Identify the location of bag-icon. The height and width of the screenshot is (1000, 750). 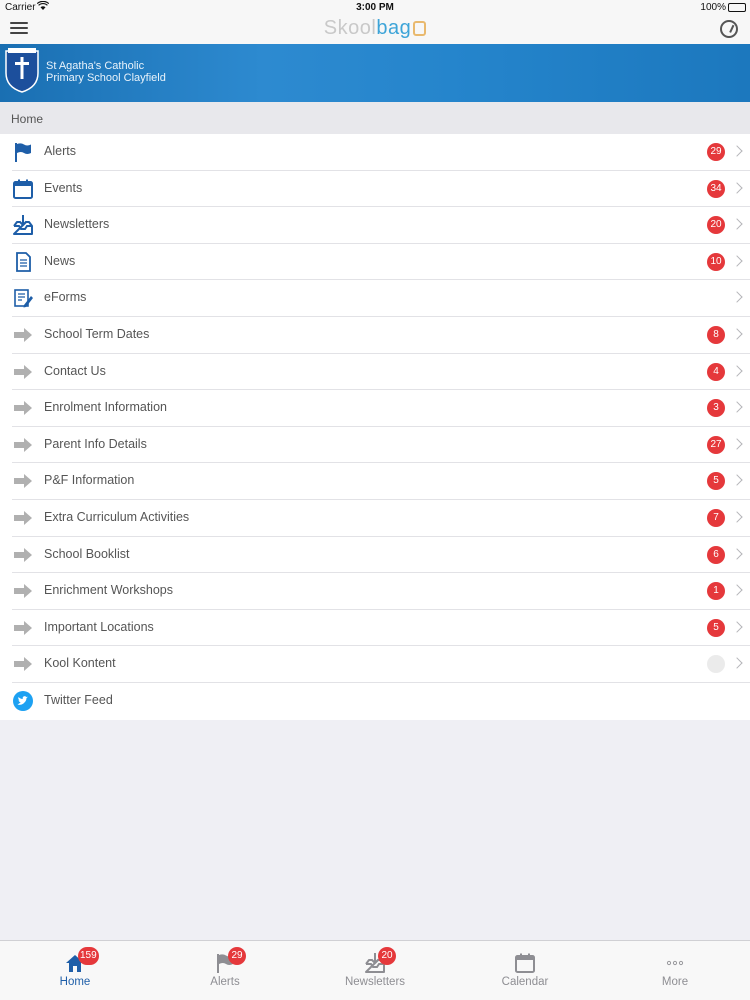
(420, 28).